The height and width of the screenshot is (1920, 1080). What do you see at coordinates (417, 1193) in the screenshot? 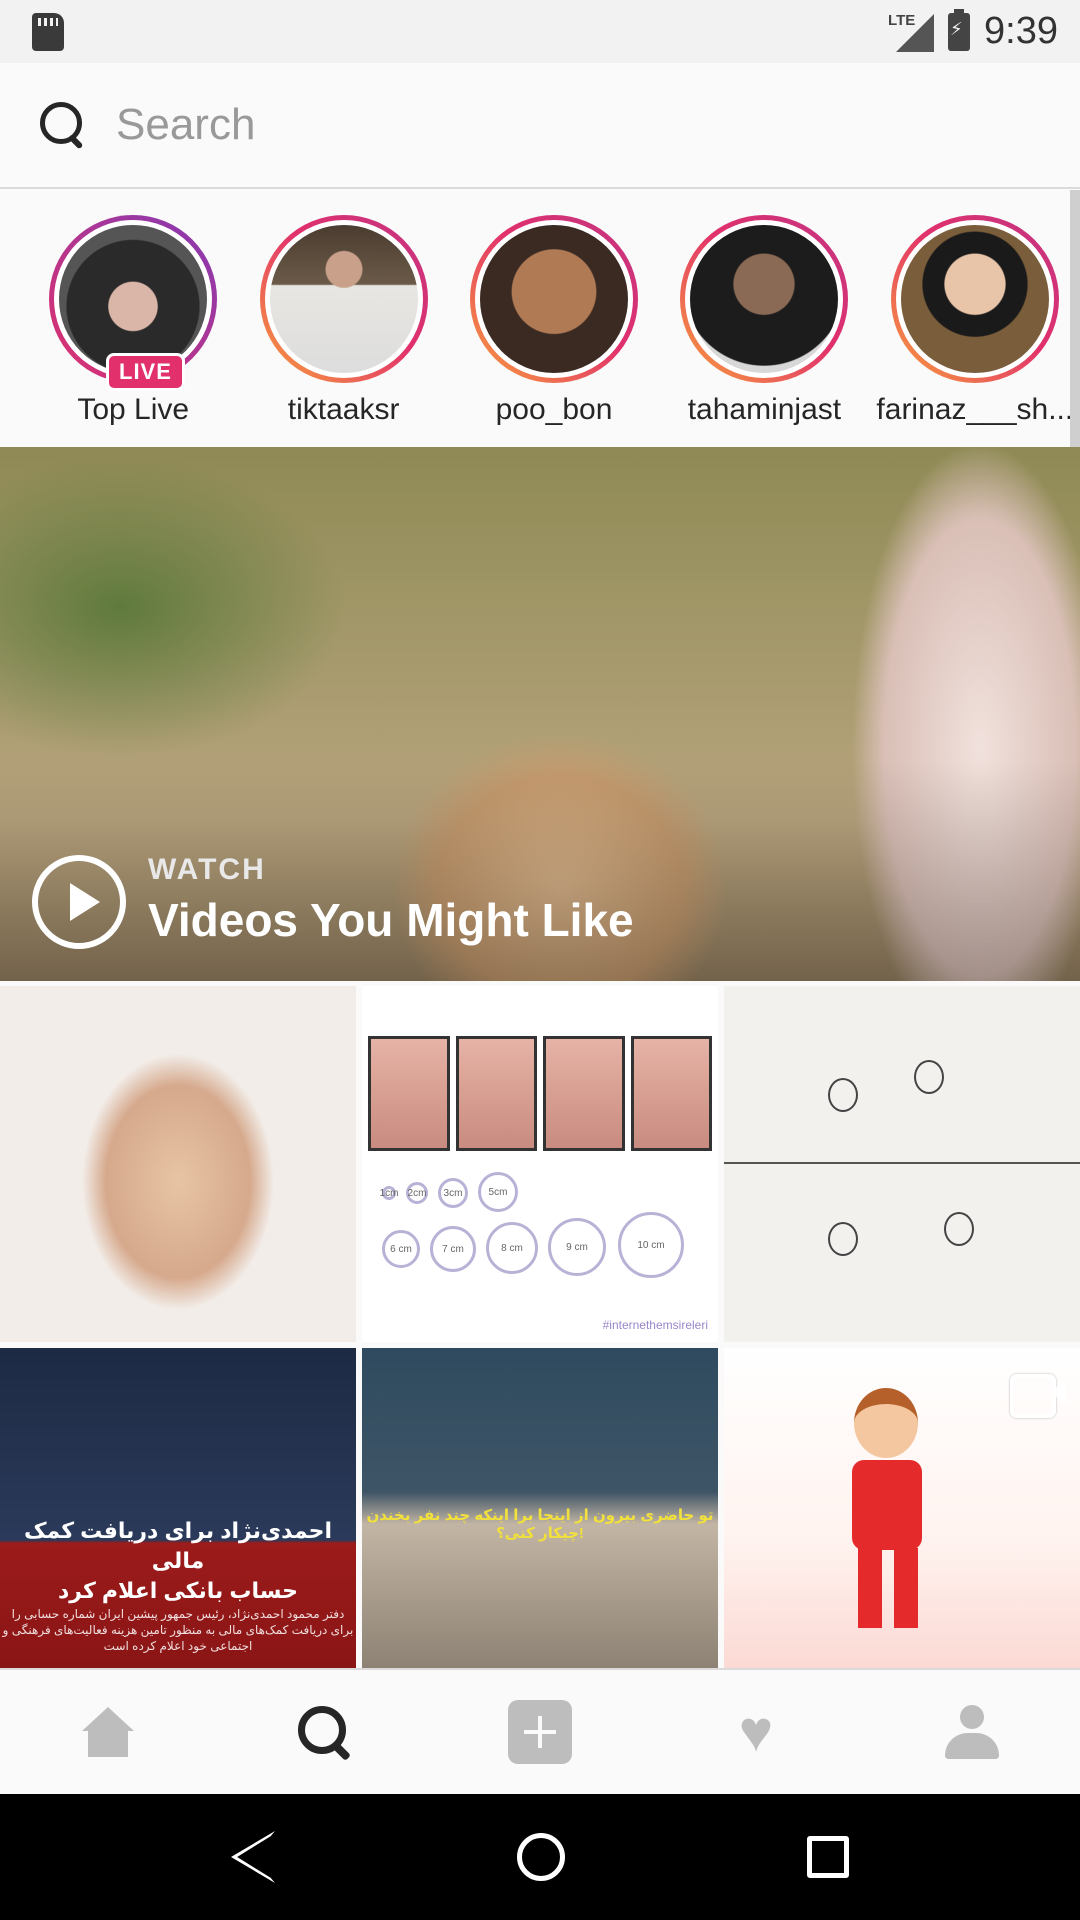
I see `size-label: 2cm` at bounding box center [417, 1193].